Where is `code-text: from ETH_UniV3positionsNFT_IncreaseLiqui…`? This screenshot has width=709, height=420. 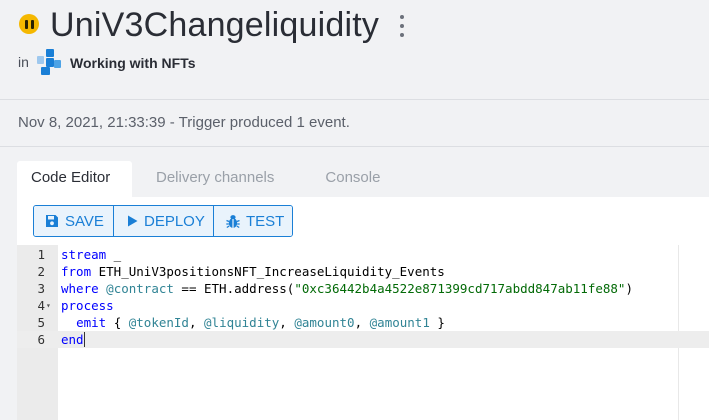
code-text: from ETH_UniV3positionsNFT_IncreaseLiqui… is located at coordinates (253, 271).